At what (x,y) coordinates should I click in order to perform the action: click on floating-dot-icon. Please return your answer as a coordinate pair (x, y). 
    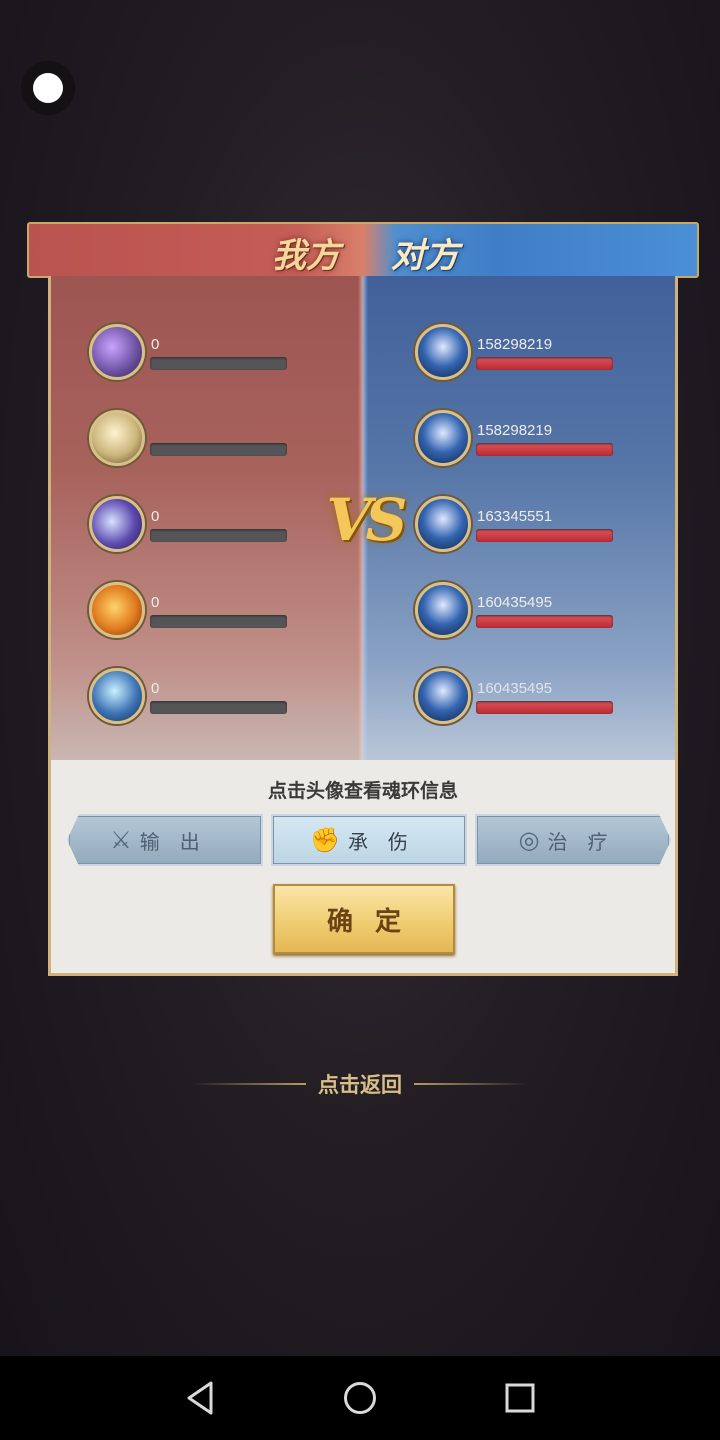
    Looking at the image, I should click on (48, 88).